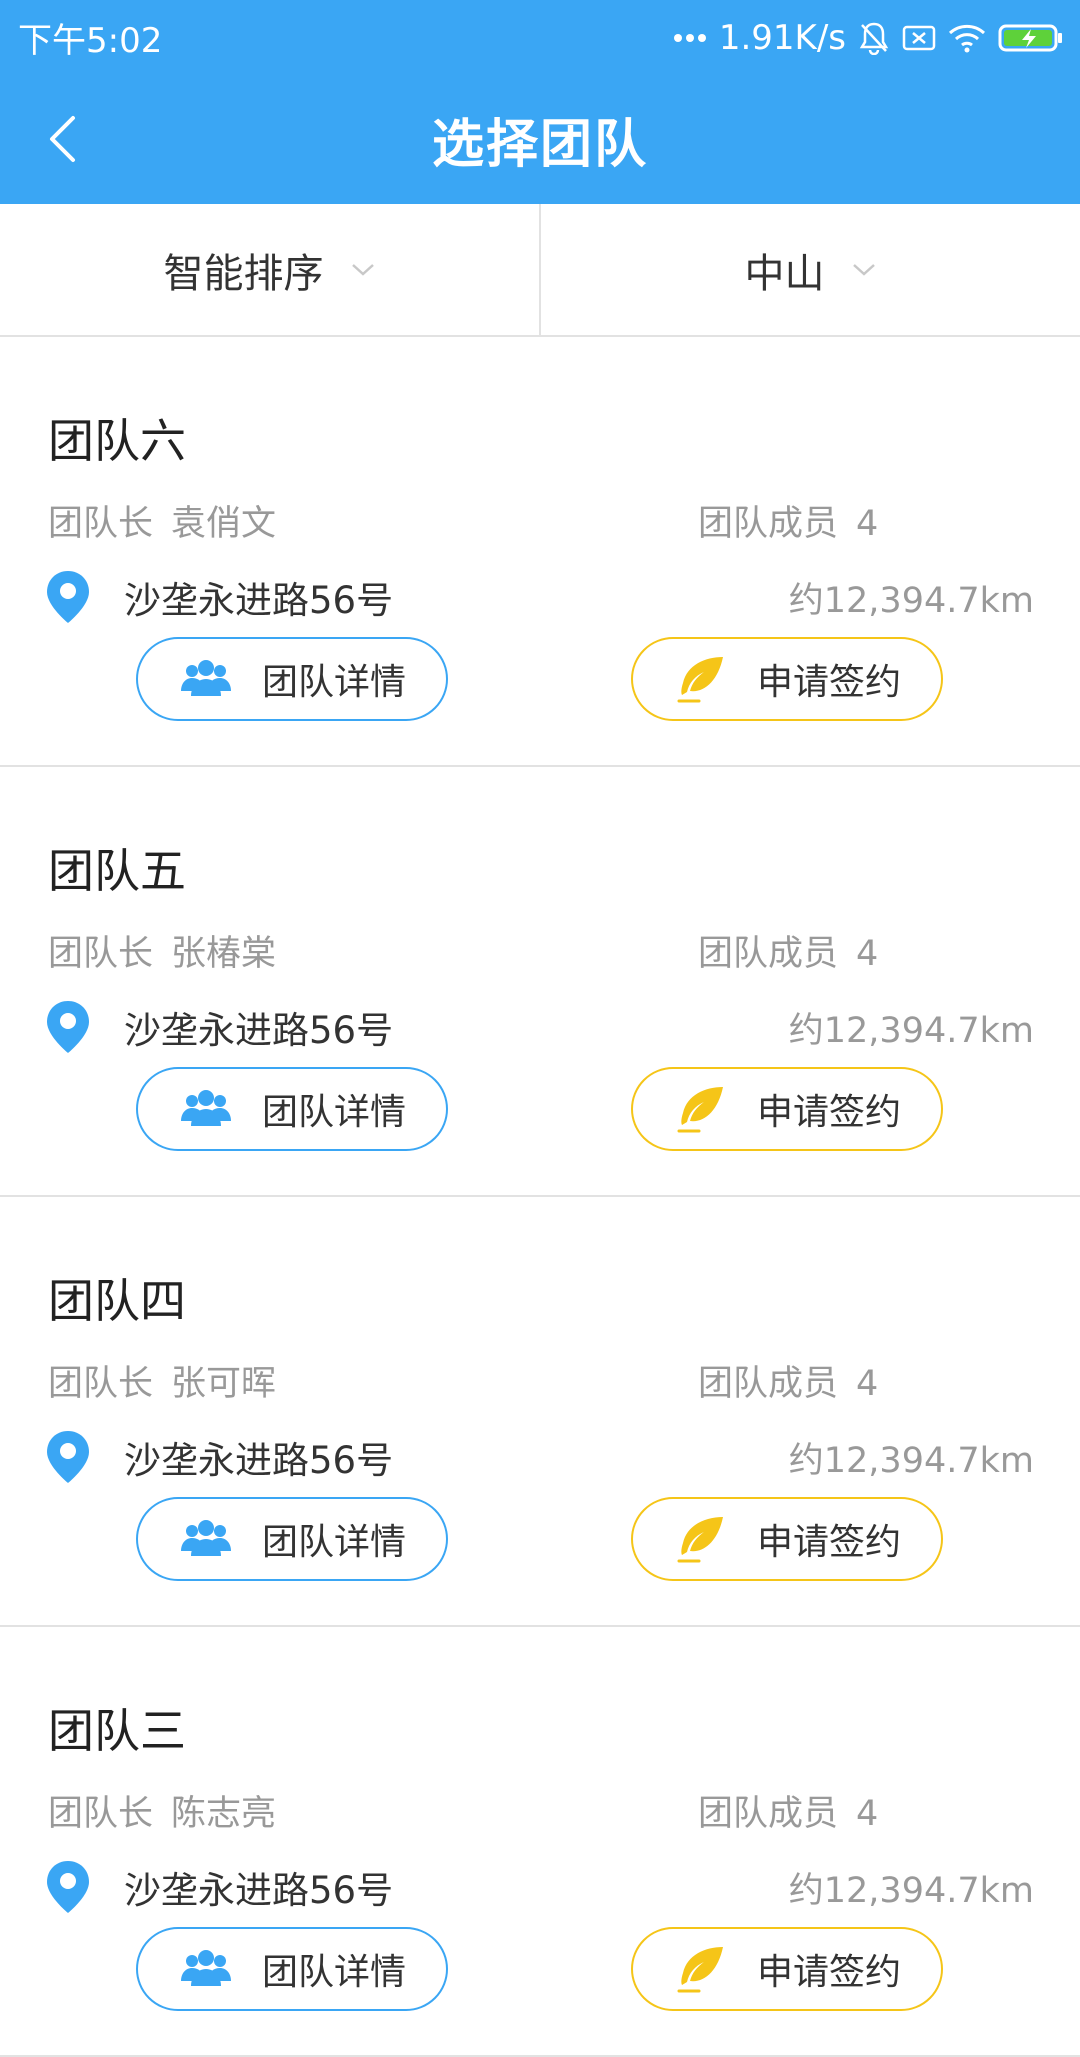 This screenshot has width=1080, height=2057. What do you see at coordinates (117, 441) in the screenshot?
I see `team-name: 团队六` at bounding box center [117, 441].